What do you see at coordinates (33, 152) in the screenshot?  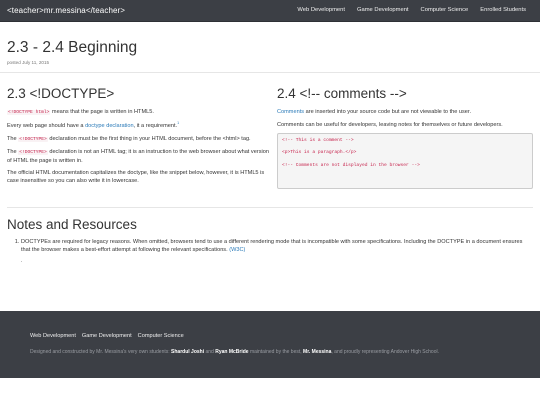 I see `doctype-tag-code-2: <!DOCTYPE>` at bounding box center [33, 152].